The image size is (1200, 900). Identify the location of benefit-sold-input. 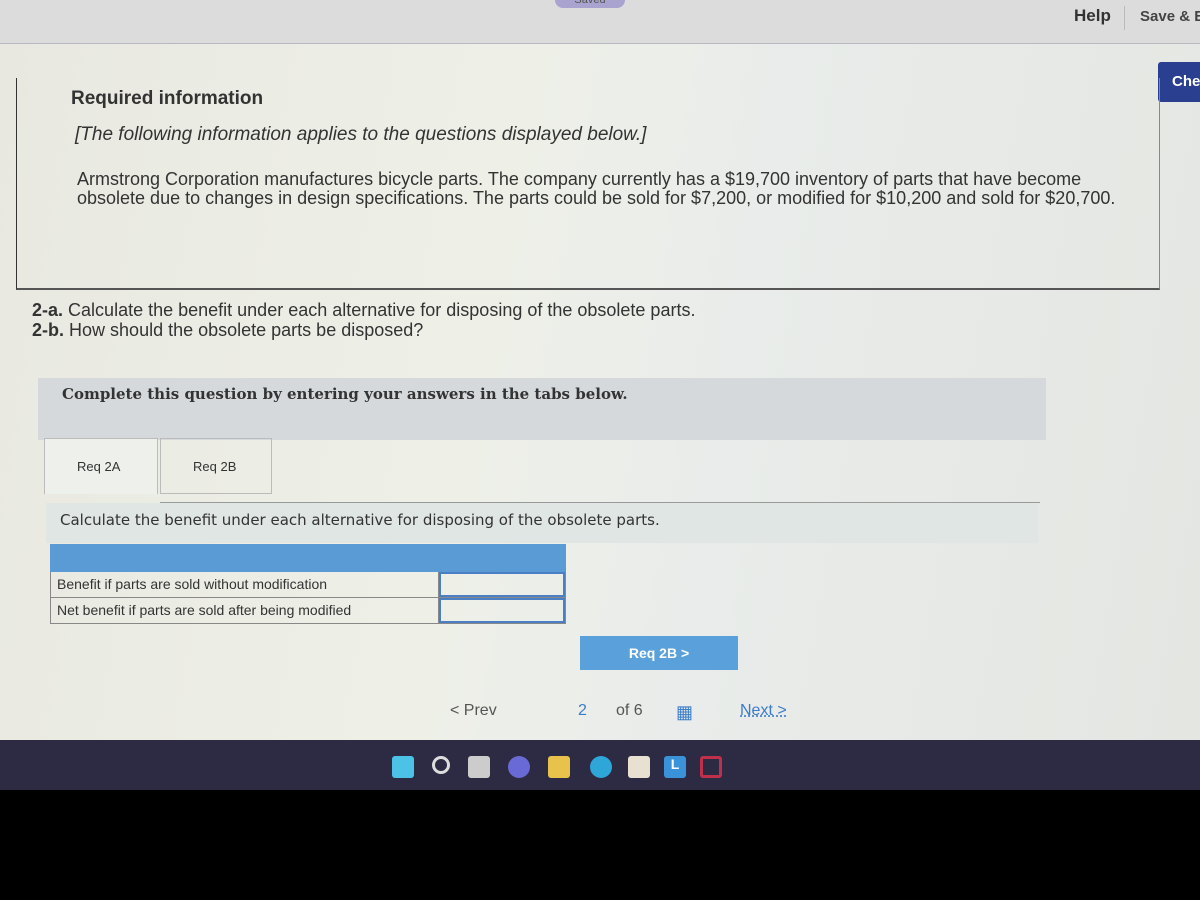
(502, 584).